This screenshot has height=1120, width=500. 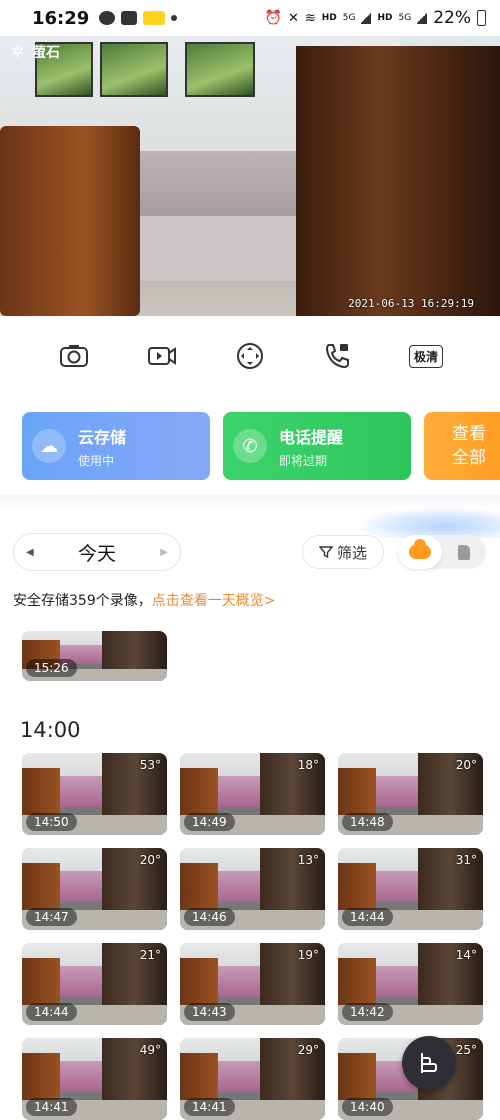 I want to click on date-filter-row: ◀ 今天 ▶ 筛选, so click(x=250, y=553).